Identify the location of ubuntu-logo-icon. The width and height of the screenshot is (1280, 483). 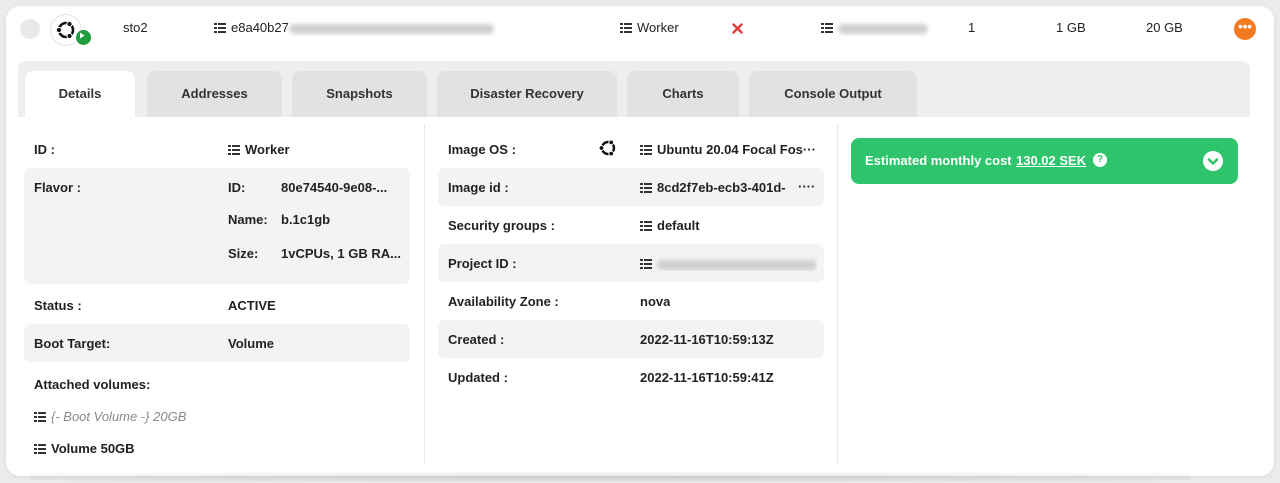
(608, 148).